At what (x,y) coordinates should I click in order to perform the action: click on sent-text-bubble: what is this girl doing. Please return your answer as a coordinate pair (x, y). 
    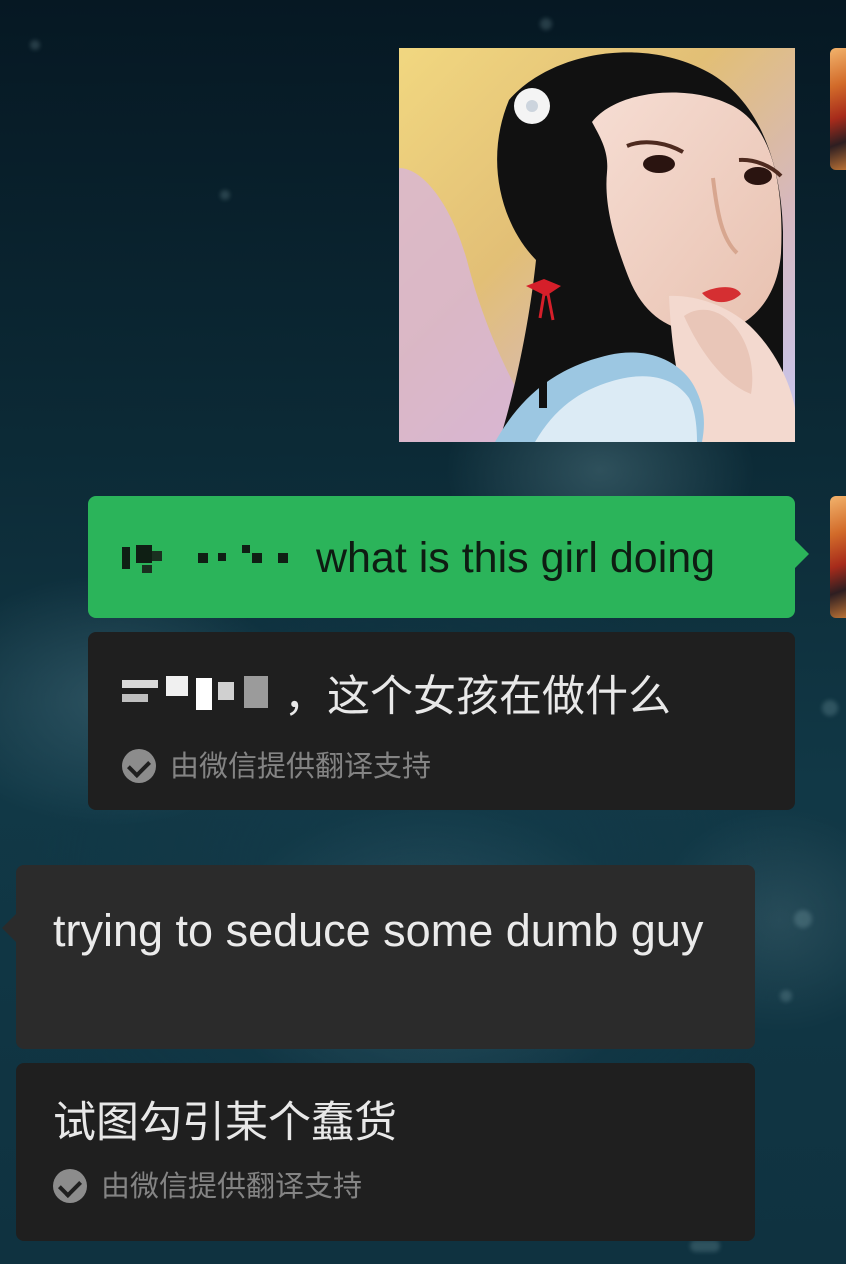
    Looking at the image, I should click on (448, 557).